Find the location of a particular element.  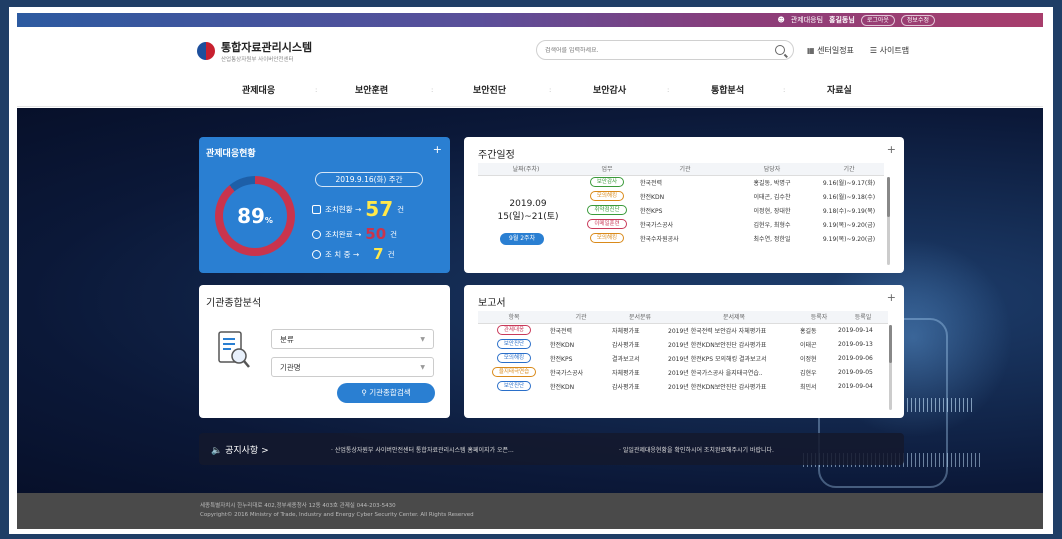

calendar-icon: ▦ is located at coordinates (811, 50).